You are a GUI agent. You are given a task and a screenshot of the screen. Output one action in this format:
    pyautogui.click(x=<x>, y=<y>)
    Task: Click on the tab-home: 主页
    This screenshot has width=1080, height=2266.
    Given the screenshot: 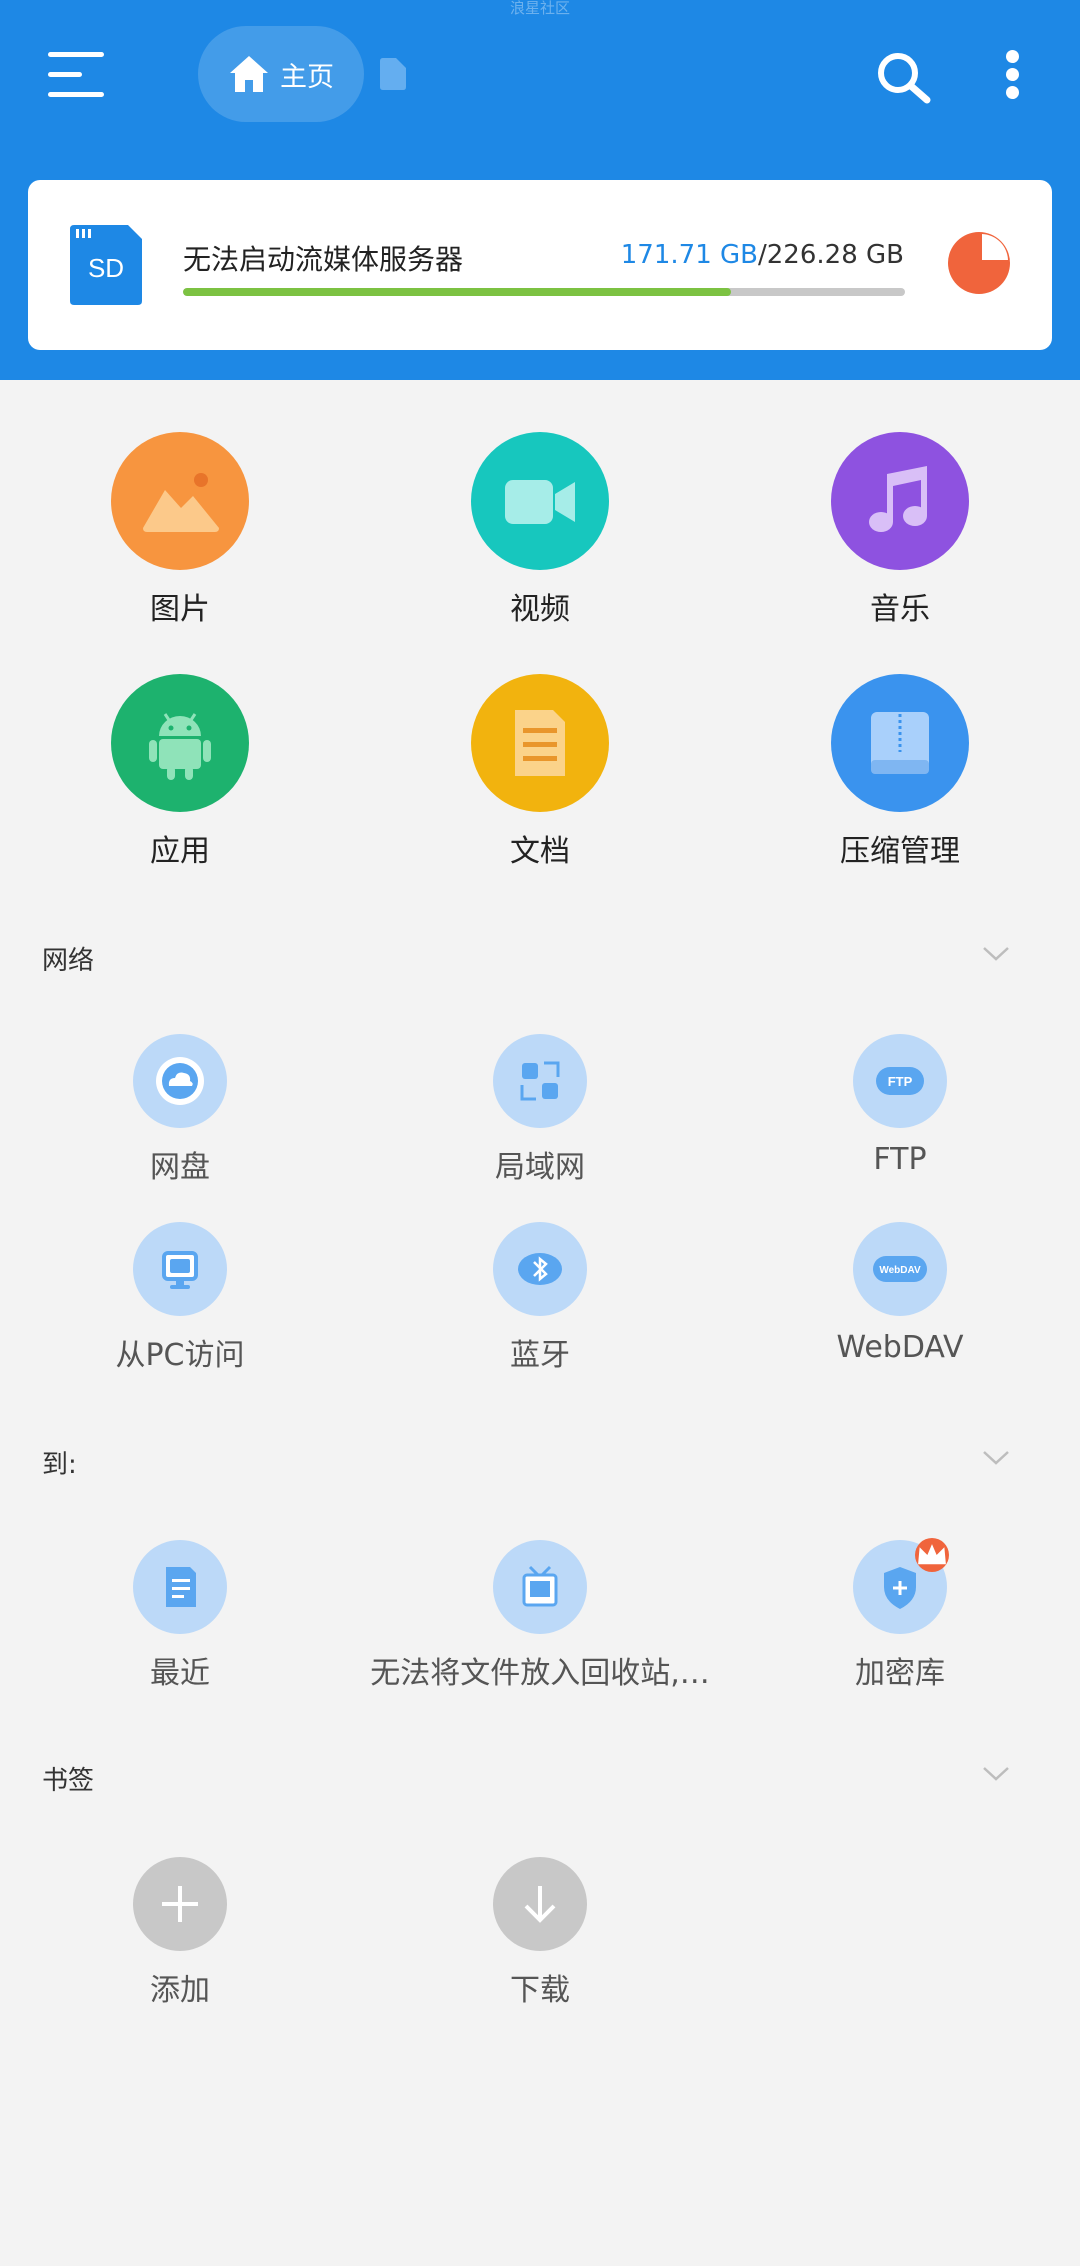 What is the action you would take?
    pyautogui.click(x=281, y=74)
    